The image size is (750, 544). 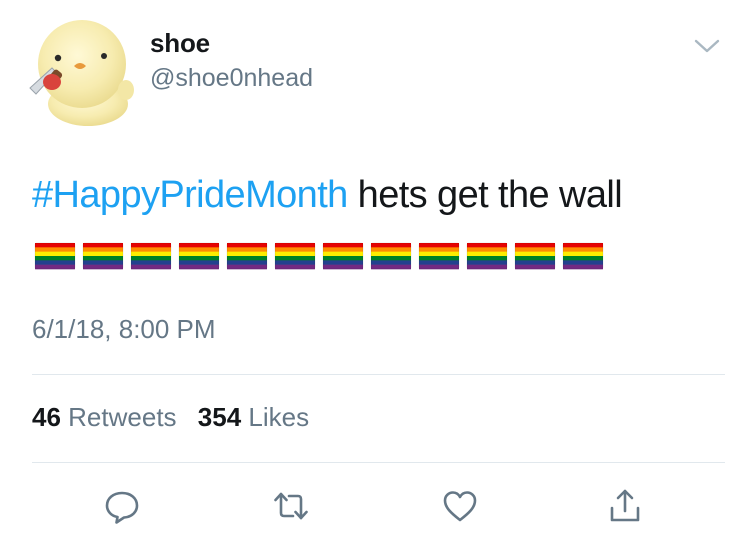 What do you see at coordinates (279, 417) in the screenshot?
I see `likes-label: Likes` at bounding box center [279, 417].